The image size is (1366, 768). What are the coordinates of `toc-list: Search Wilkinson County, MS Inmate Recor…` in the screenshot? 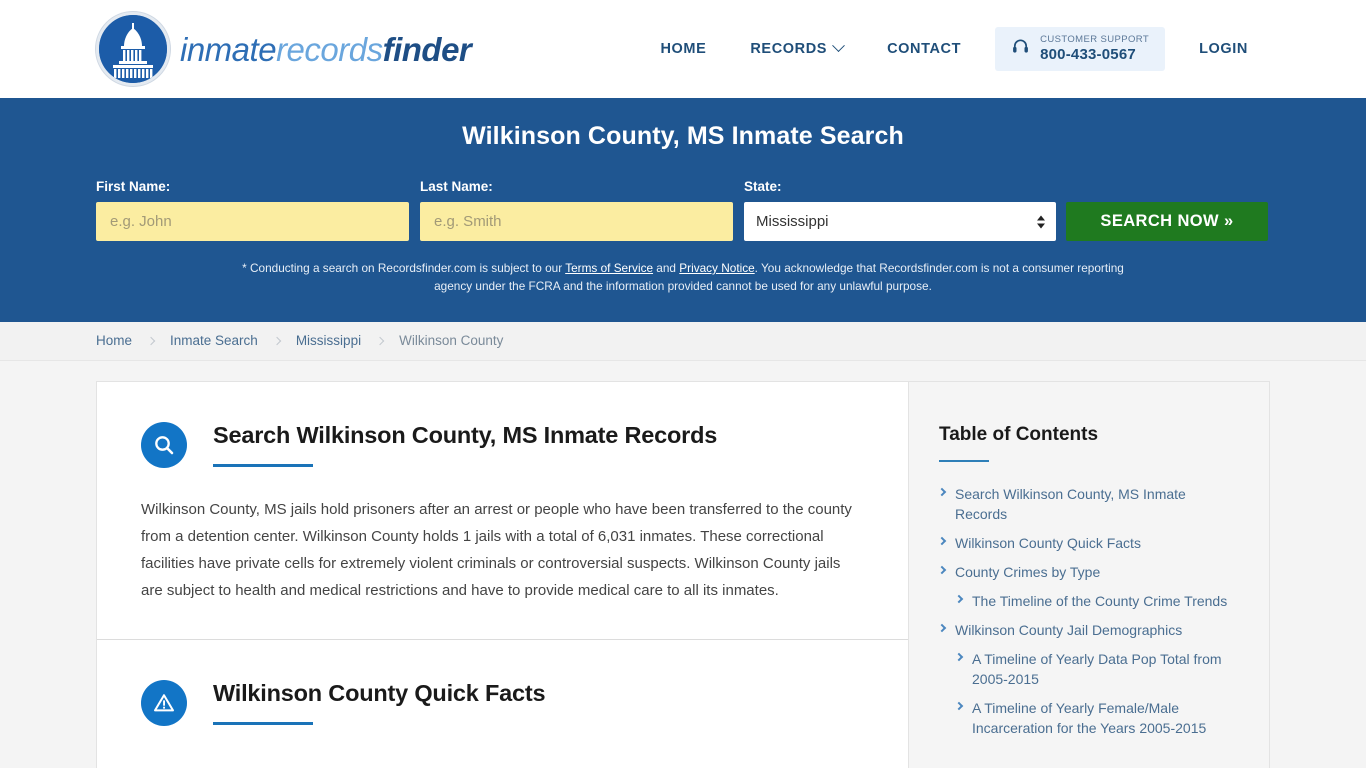 It's located at (1089, 611).